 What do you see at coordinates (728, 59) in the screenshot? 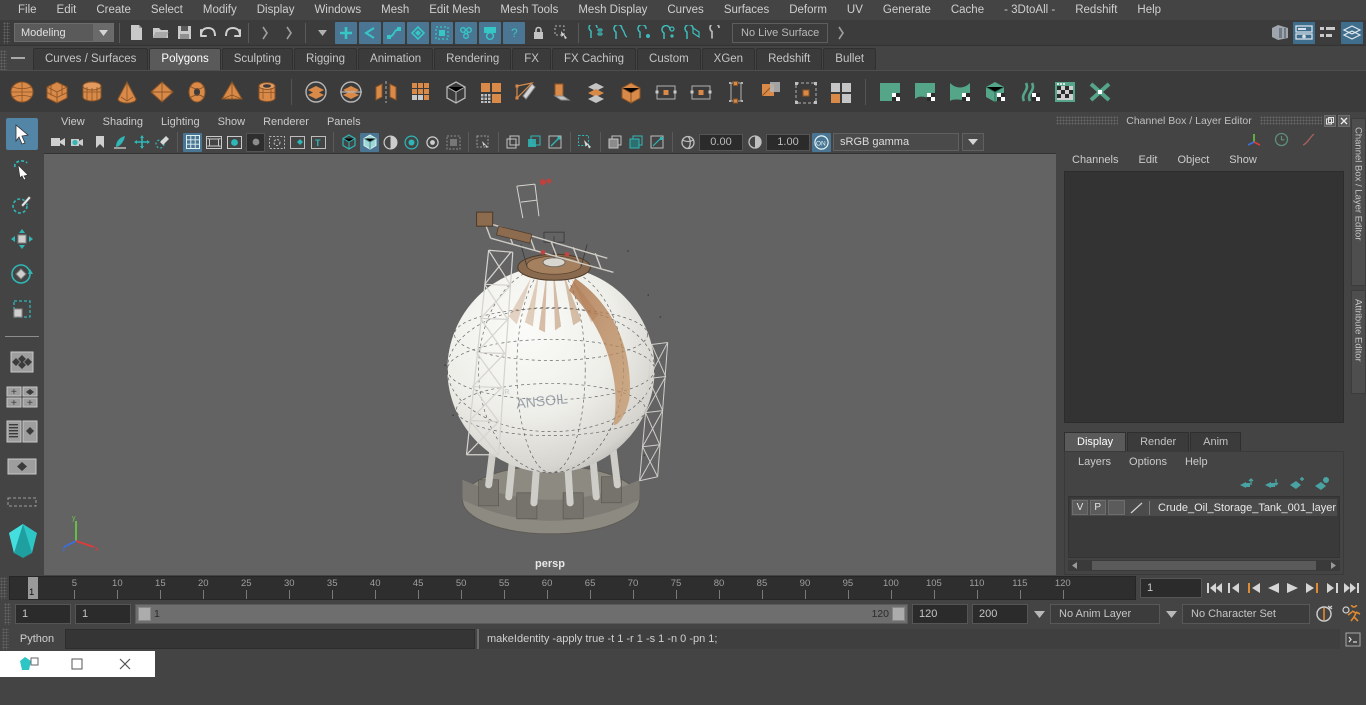
I see `shelf-tab-xgen: XGen` at bounding box center [728, 59].